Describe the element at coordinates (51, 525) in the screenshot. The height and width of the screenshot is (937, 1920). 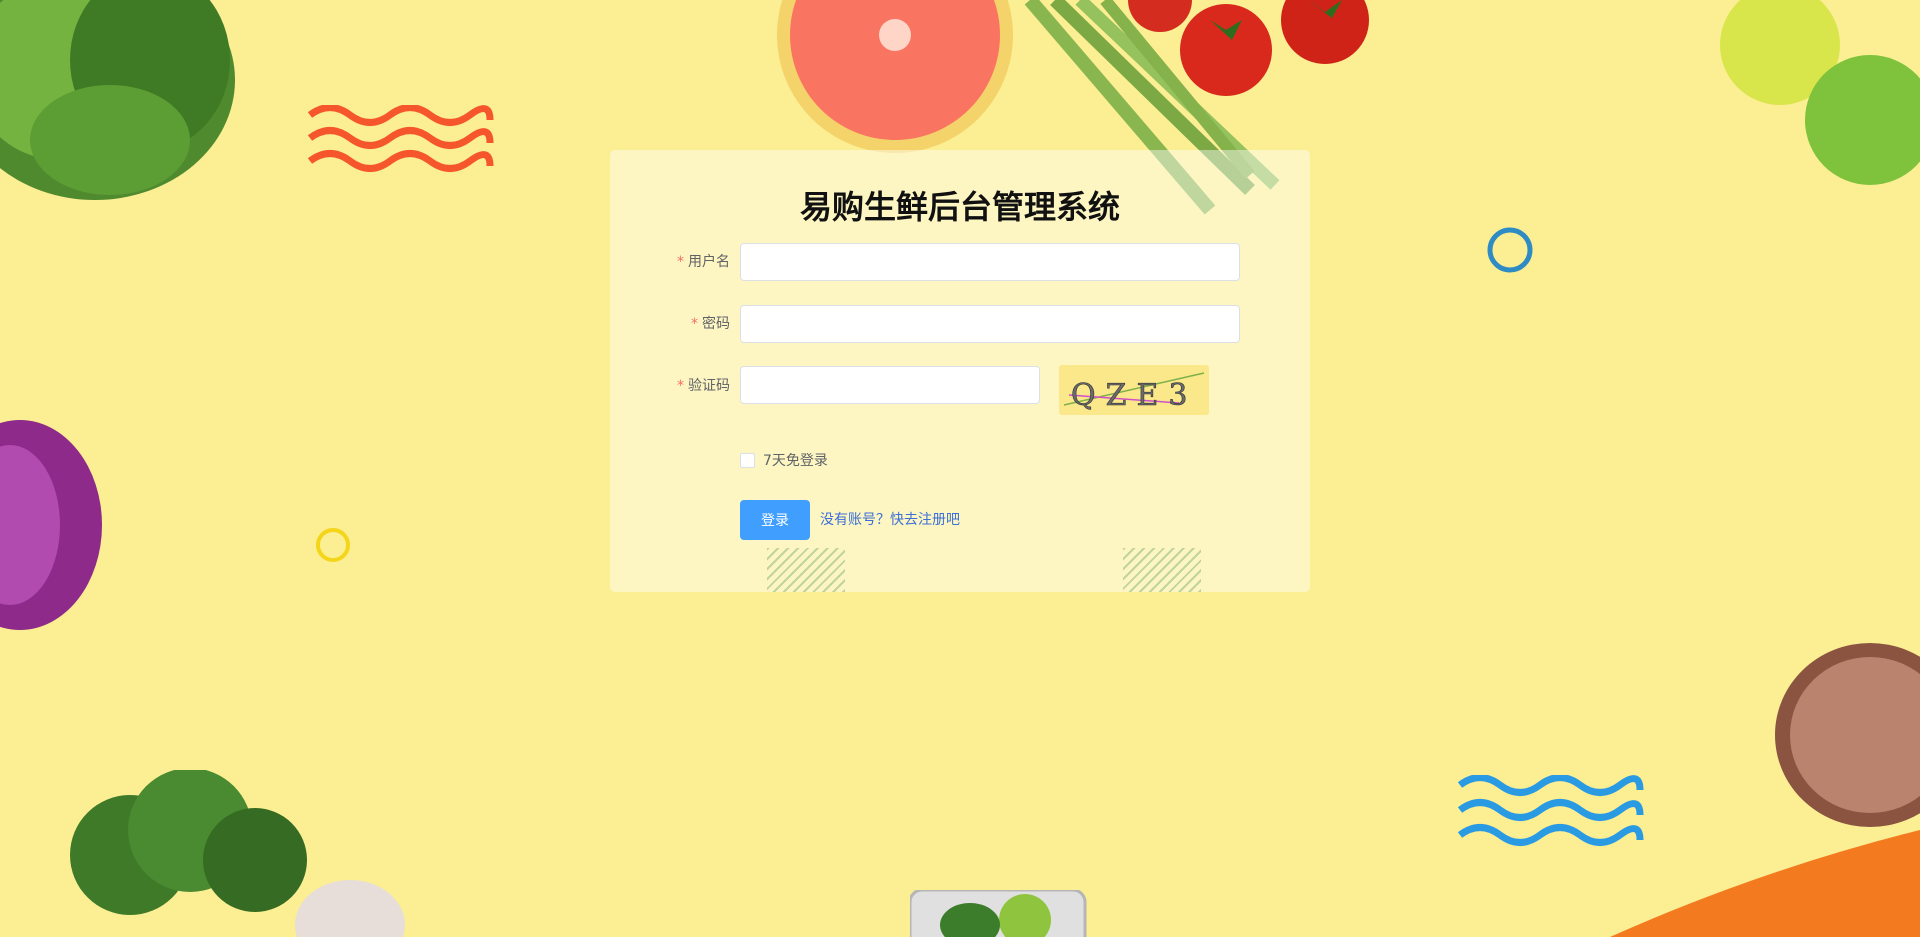
I see `onion-decoration` at that location.